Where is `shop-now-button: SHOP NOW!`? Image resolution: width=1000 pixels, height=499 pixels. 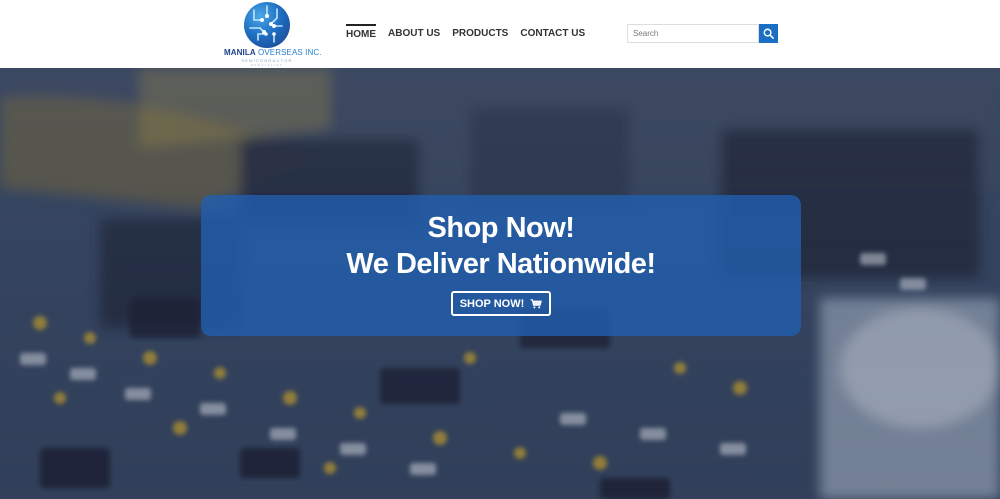 shop-now-button: SHOP NOW! is located at coordinates (501, 303).